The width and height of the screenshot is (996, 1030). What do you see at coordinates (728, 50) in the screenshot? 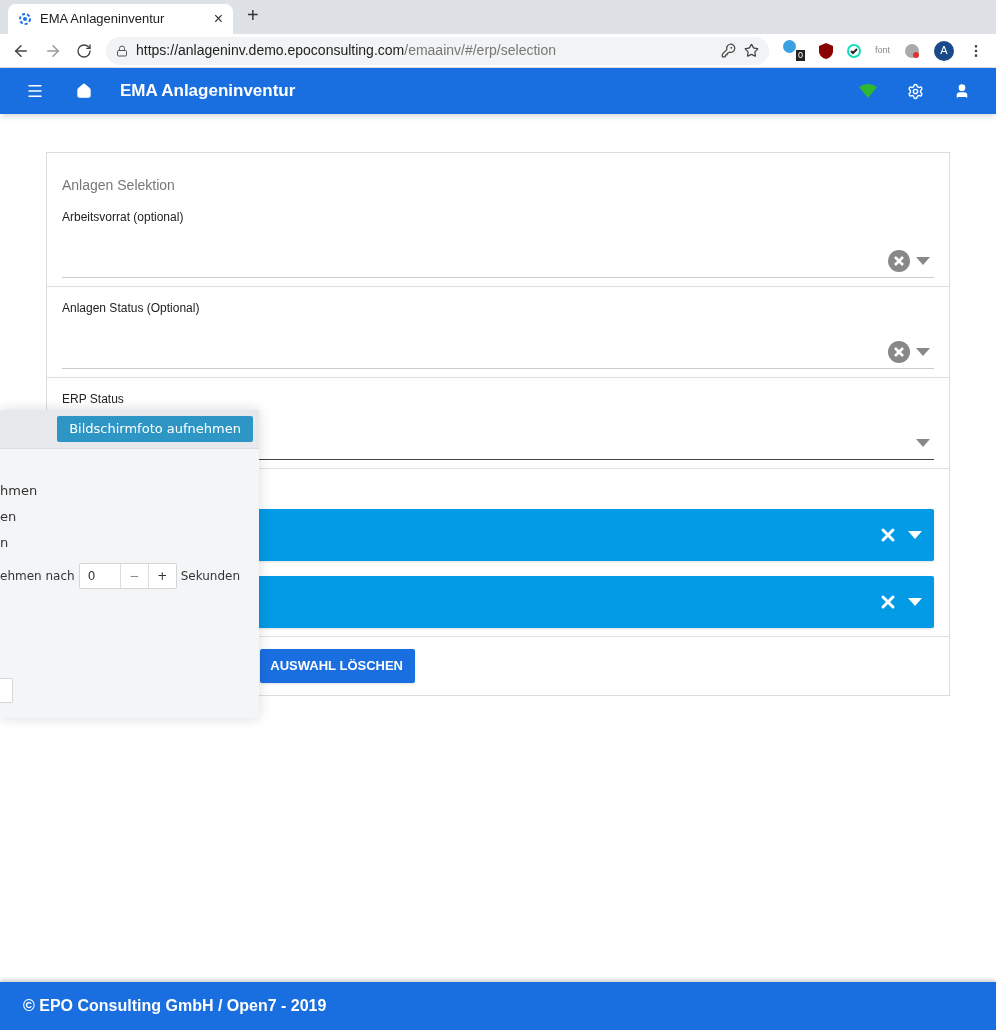
I see `key-icon` at bounding box center [728, 50].